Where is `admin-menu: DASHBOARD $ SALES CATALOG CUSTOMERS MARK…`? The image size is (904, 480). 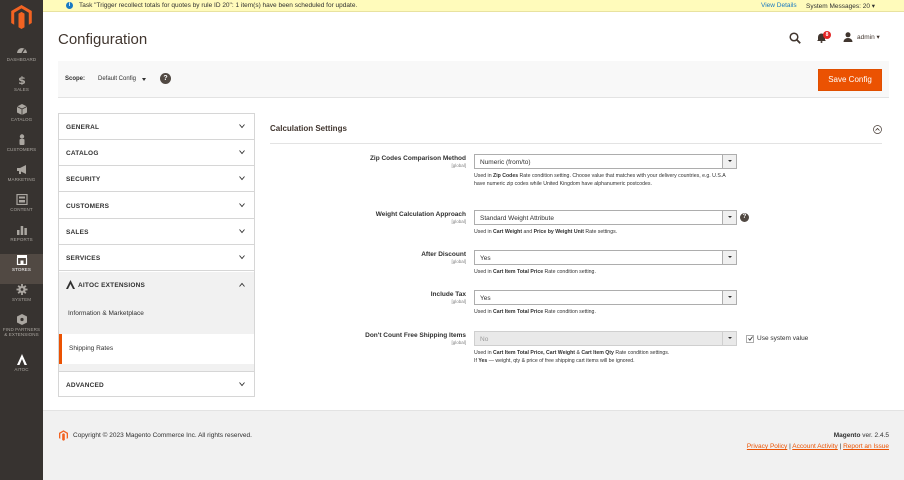
admin-menu: DASHBOARD $ SALES CATALOG CUSTOMERS MARK… is located at coordinates (21, 240).